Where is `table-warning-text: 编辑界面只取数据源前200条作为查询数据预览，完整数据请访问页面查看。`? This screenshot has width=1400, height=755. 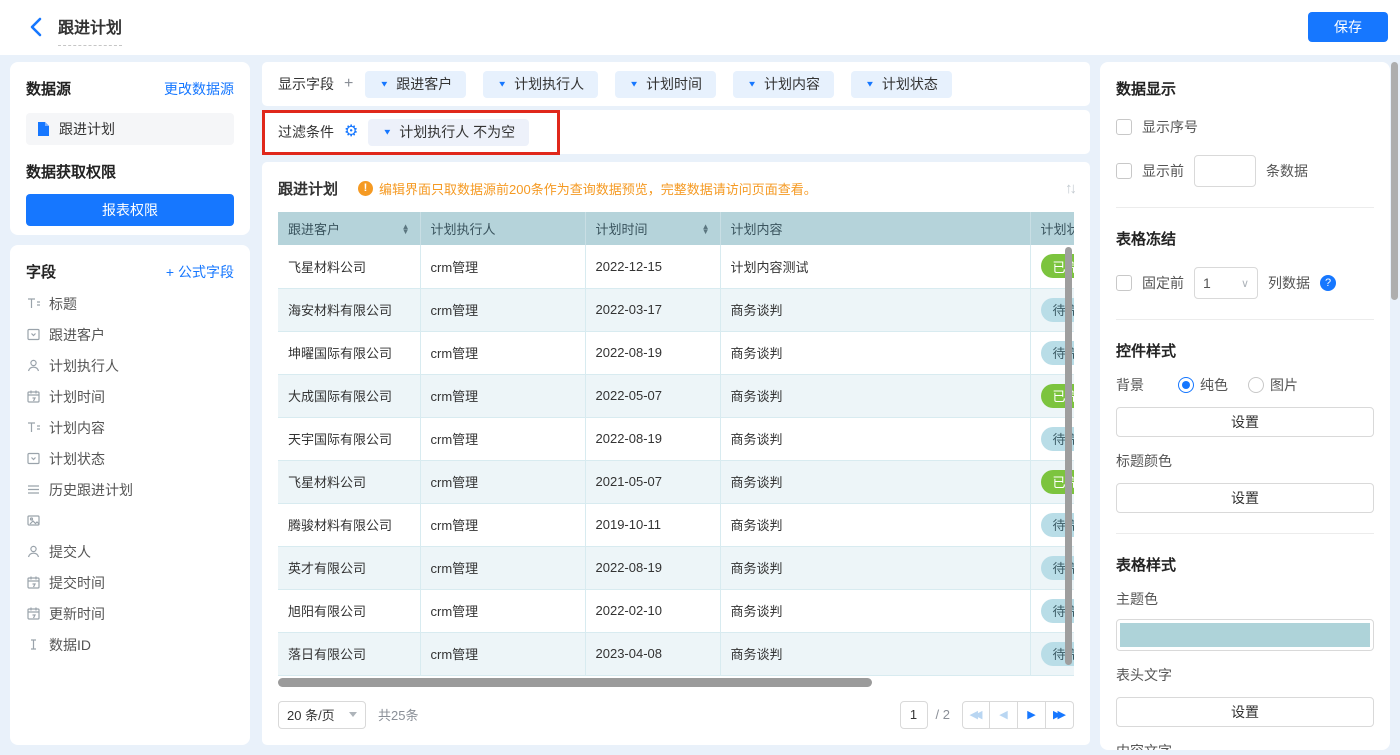
table-warning-text: 编辑界面只取数据源前200条作为查询数据预览，完整数据请访问页面查看。 is located at coordinates (598, 189).